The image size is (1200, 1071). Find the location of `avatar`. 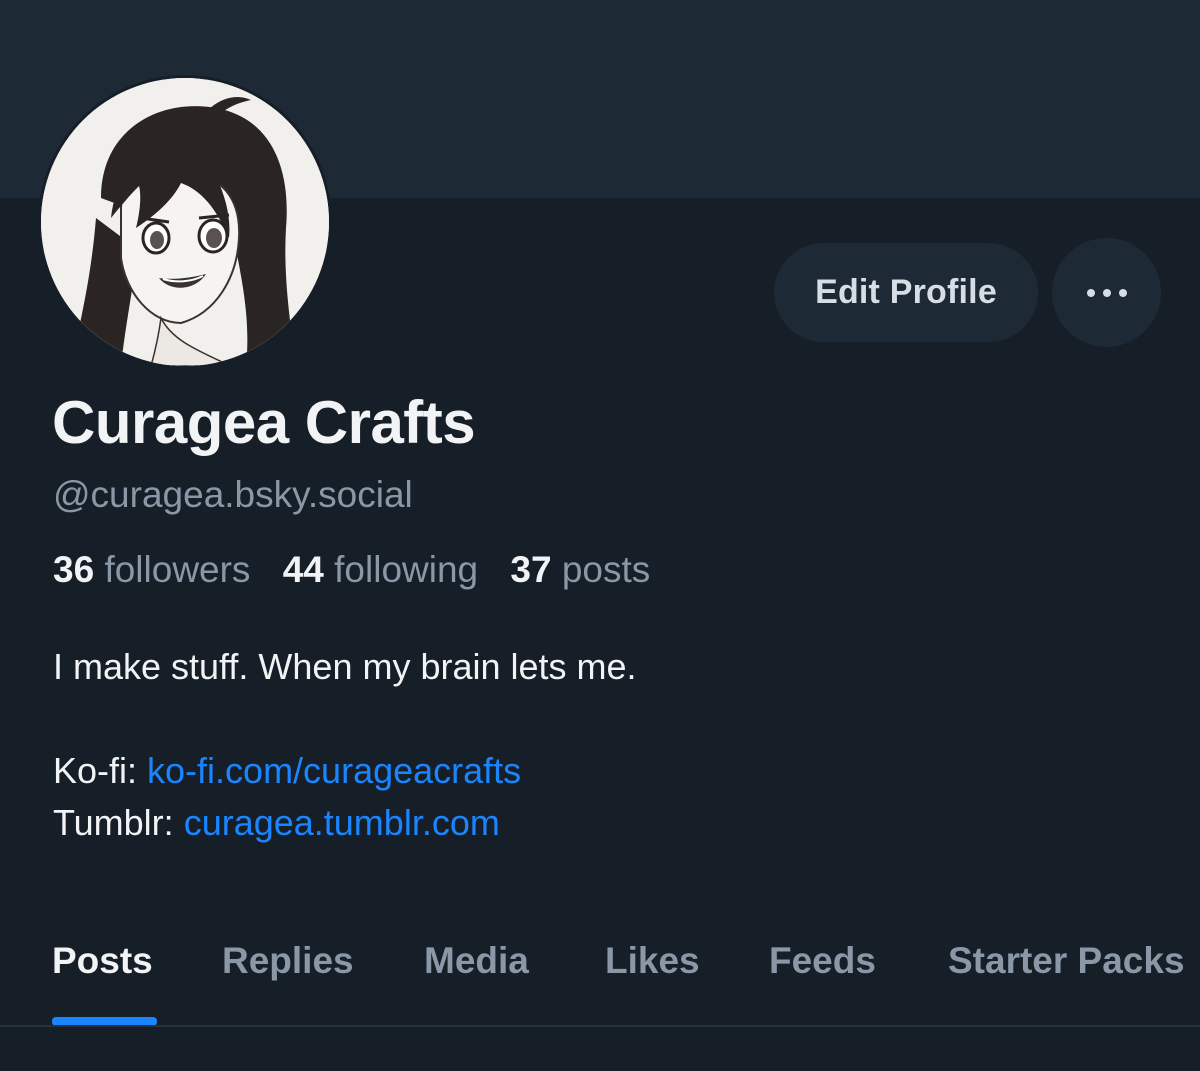

avatar is located at coordinates (185, 222).